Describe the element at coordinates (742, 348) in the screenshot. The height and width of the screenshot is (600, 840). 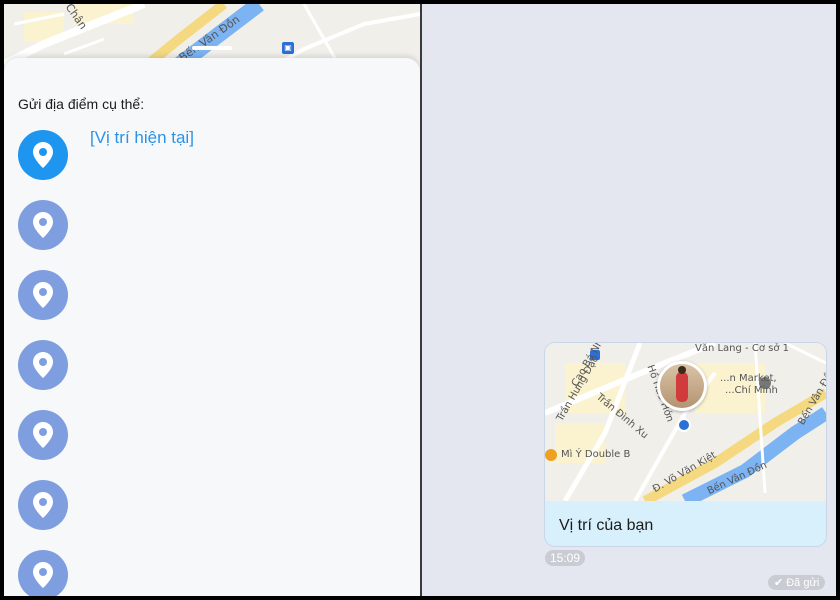
I see `map-label: Văn Lang - Cơ sở 1` at that location.